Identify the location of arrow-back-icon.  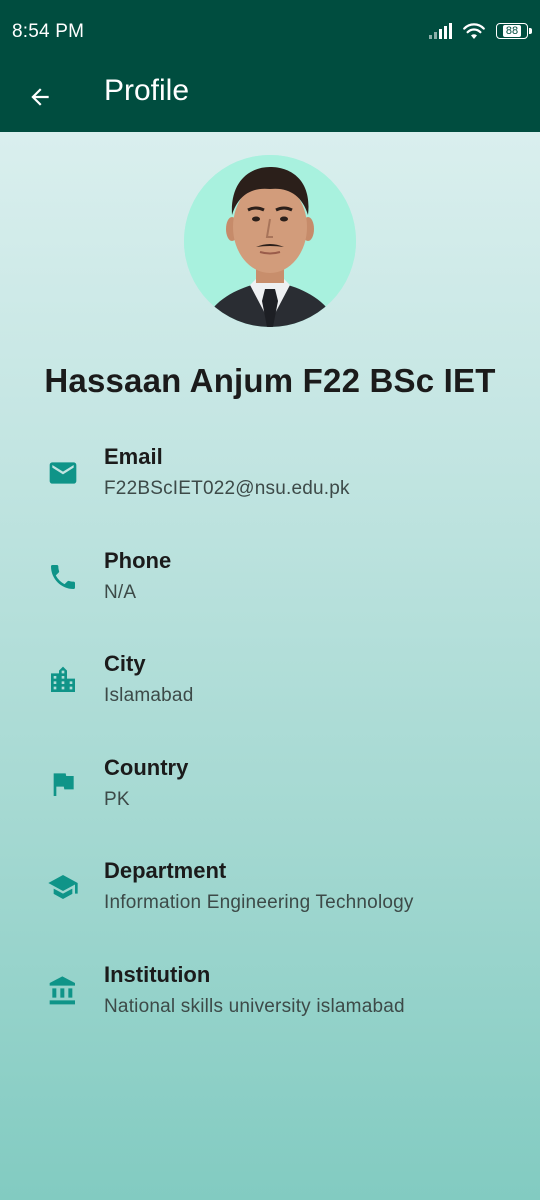
(40, 97).